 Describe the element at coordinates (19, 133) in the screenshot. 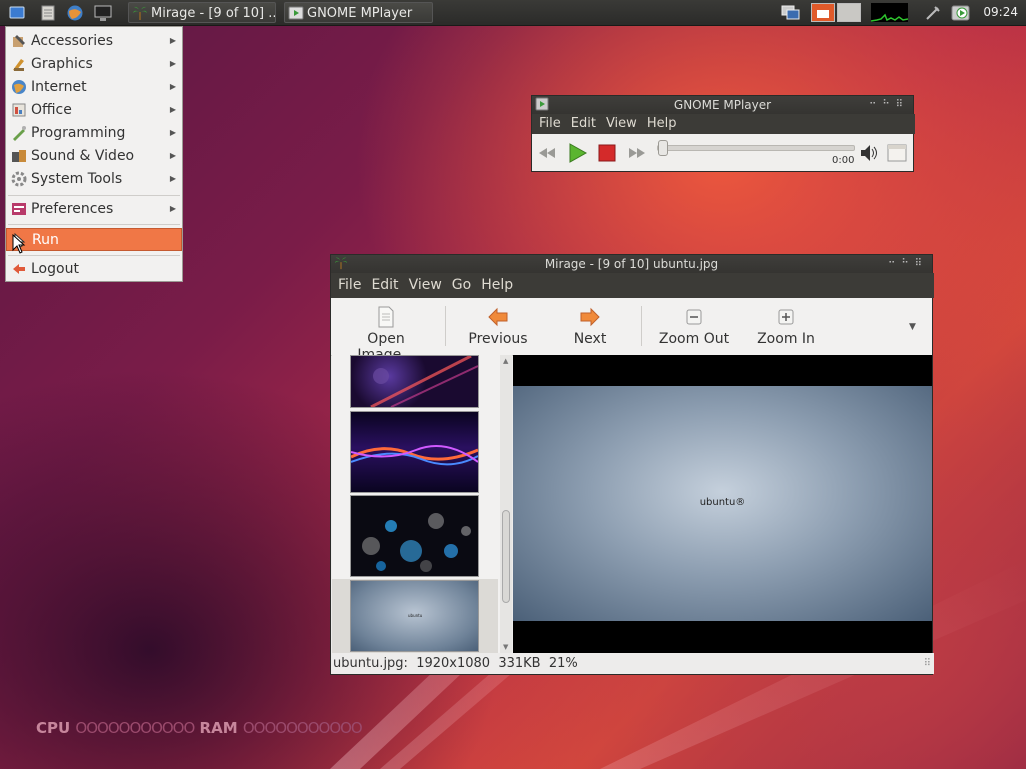

I see `programming-icon` at that location.